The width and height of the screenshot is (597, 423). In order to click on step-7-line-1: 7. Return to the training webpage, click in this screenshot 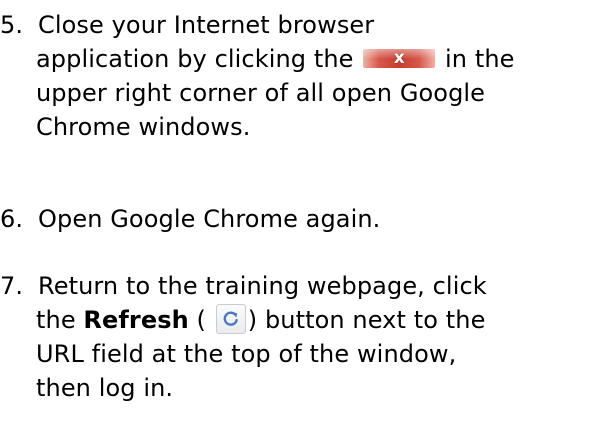, I will do `click(298, 286)`.